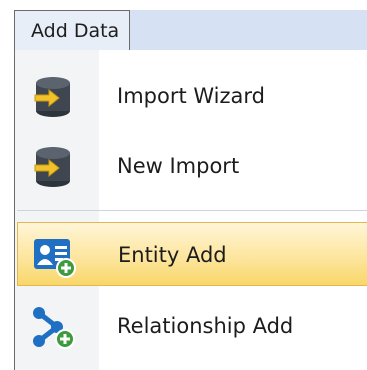 This screenshot has width=367, height=370. I want to click on add-data-menu-title: Add Data, so click(72, 30).